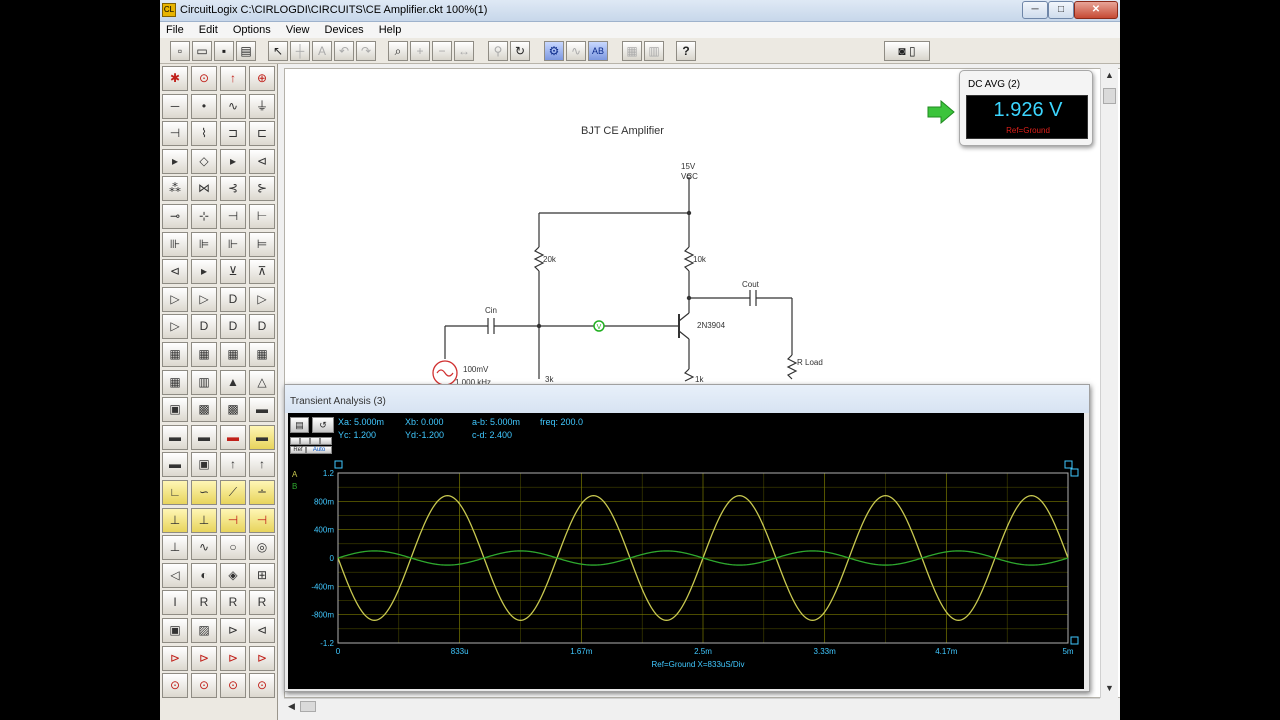 The height and width of the screenshot is (720, 1280). I want to click on palette-component-icon: •, so click(204, 106).